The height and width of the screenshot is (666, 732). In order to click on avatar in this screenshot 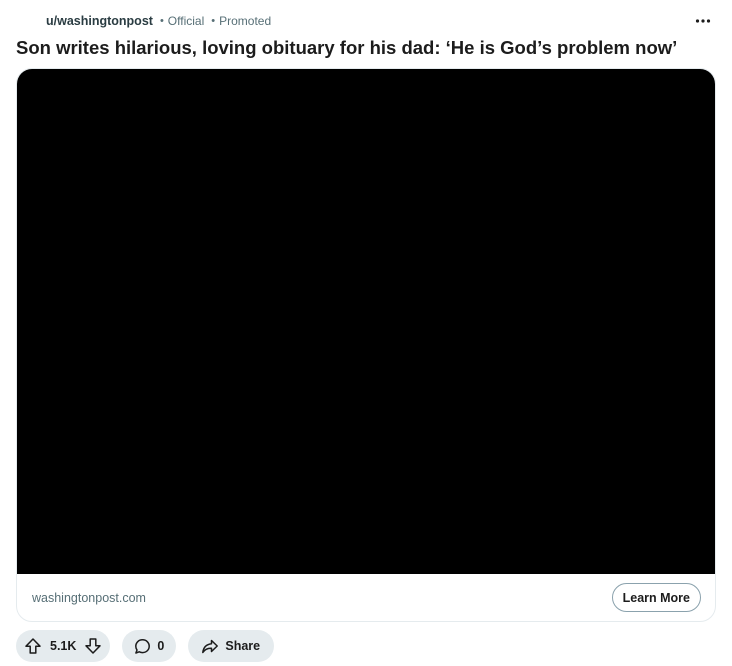, I will do `click(26, 21)`.